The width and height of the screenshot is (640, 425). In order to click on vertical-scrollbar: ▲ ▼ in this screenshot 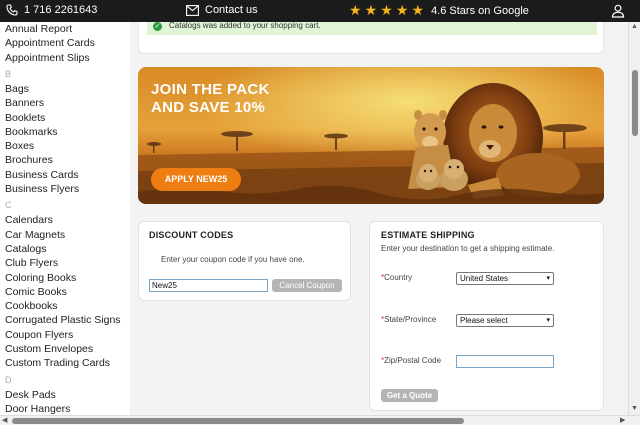, I will do `click(634, 218)`.